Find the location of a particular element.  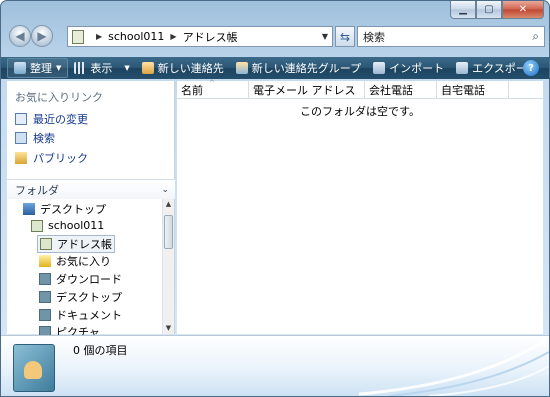

import-label: インポート is located at coordinates (417, 68).